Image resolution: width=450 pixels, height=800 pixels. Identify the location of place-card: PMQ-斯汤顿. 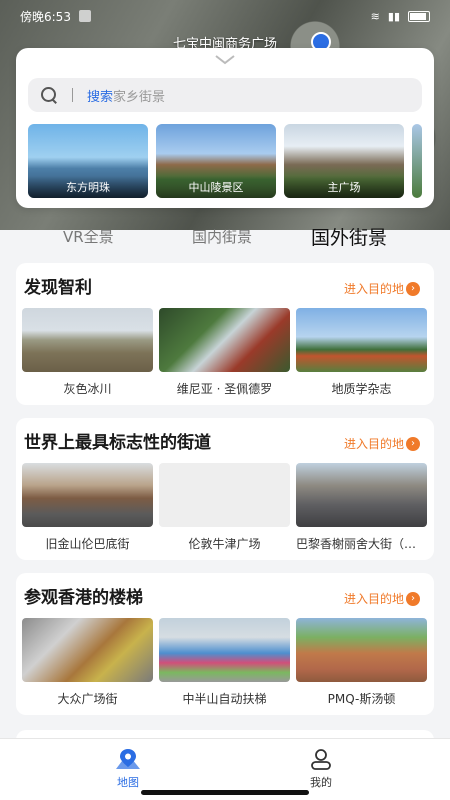
(361, 662).